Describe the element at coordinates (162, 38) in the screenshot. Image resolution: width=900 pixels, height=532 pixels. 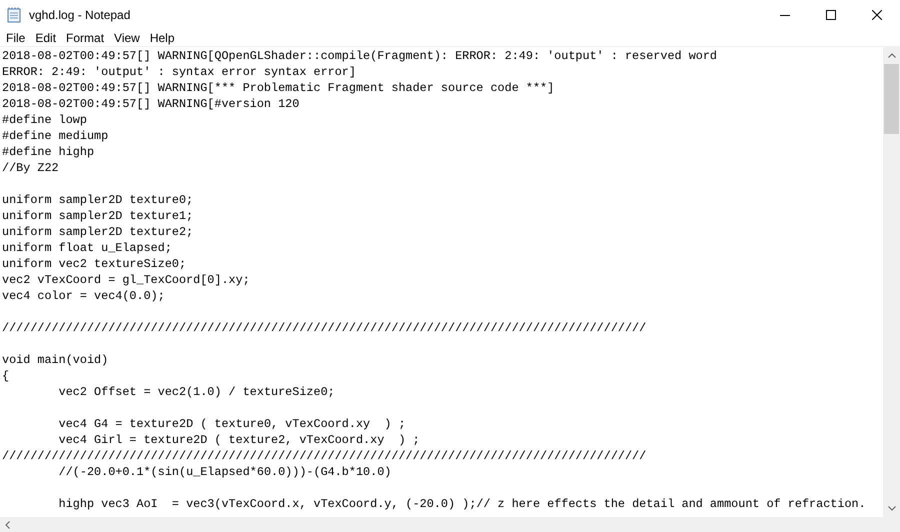
I see `menu-item: Help` at that location.